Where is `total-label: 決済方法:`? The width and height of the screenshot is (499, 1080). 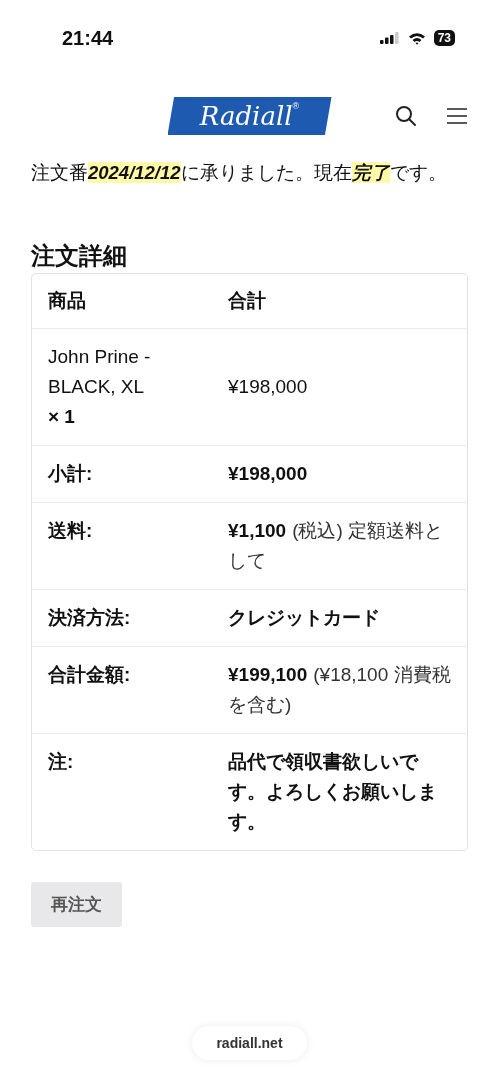 total-label: 決済方法: is located at coordinates (90, 618).